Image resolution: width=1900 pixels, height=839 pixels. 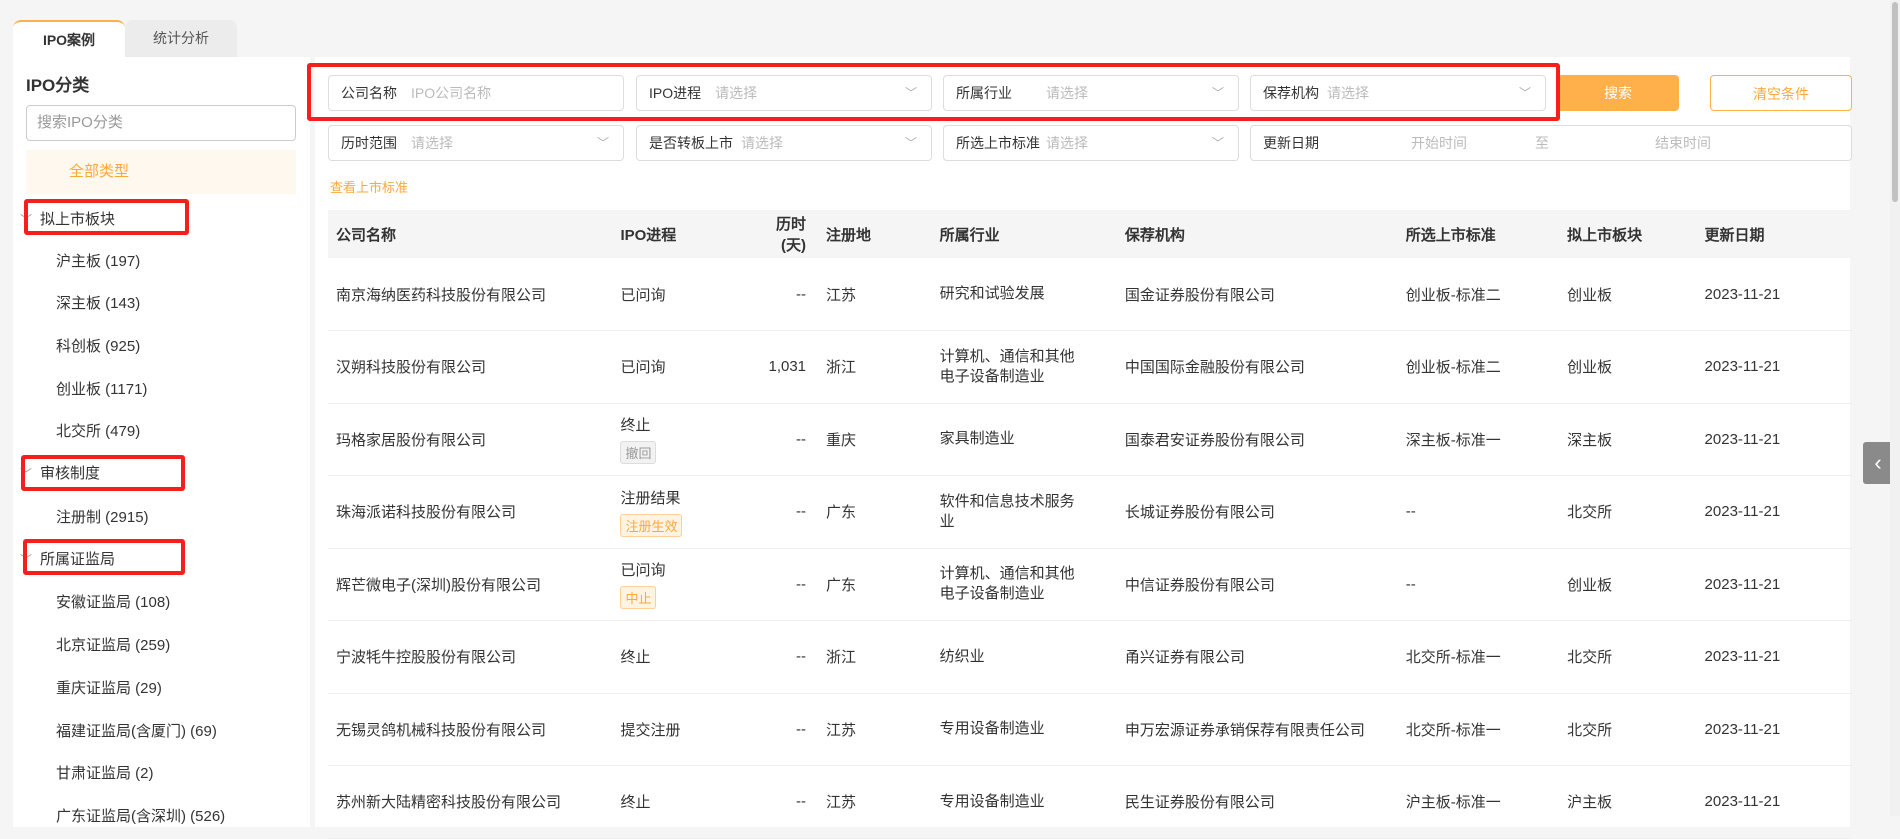 What do you see at coordinates (678, 439) in the screenshot?
I see `cell-progress: 终止 撤回` at bounding box center [678, 439].